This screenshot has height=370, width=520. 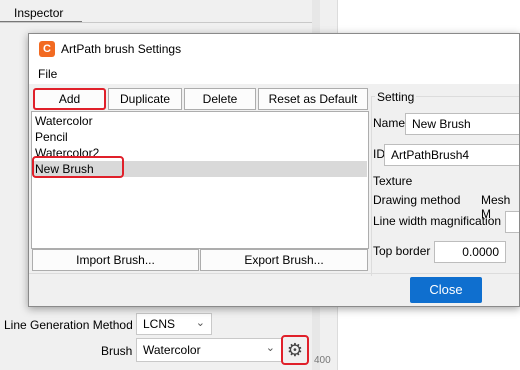 What do you see at coordinates (121, 49) in the screenshot?
I see `dialog-title: ArtPath brush Settings` at bounding box center [121, 49].